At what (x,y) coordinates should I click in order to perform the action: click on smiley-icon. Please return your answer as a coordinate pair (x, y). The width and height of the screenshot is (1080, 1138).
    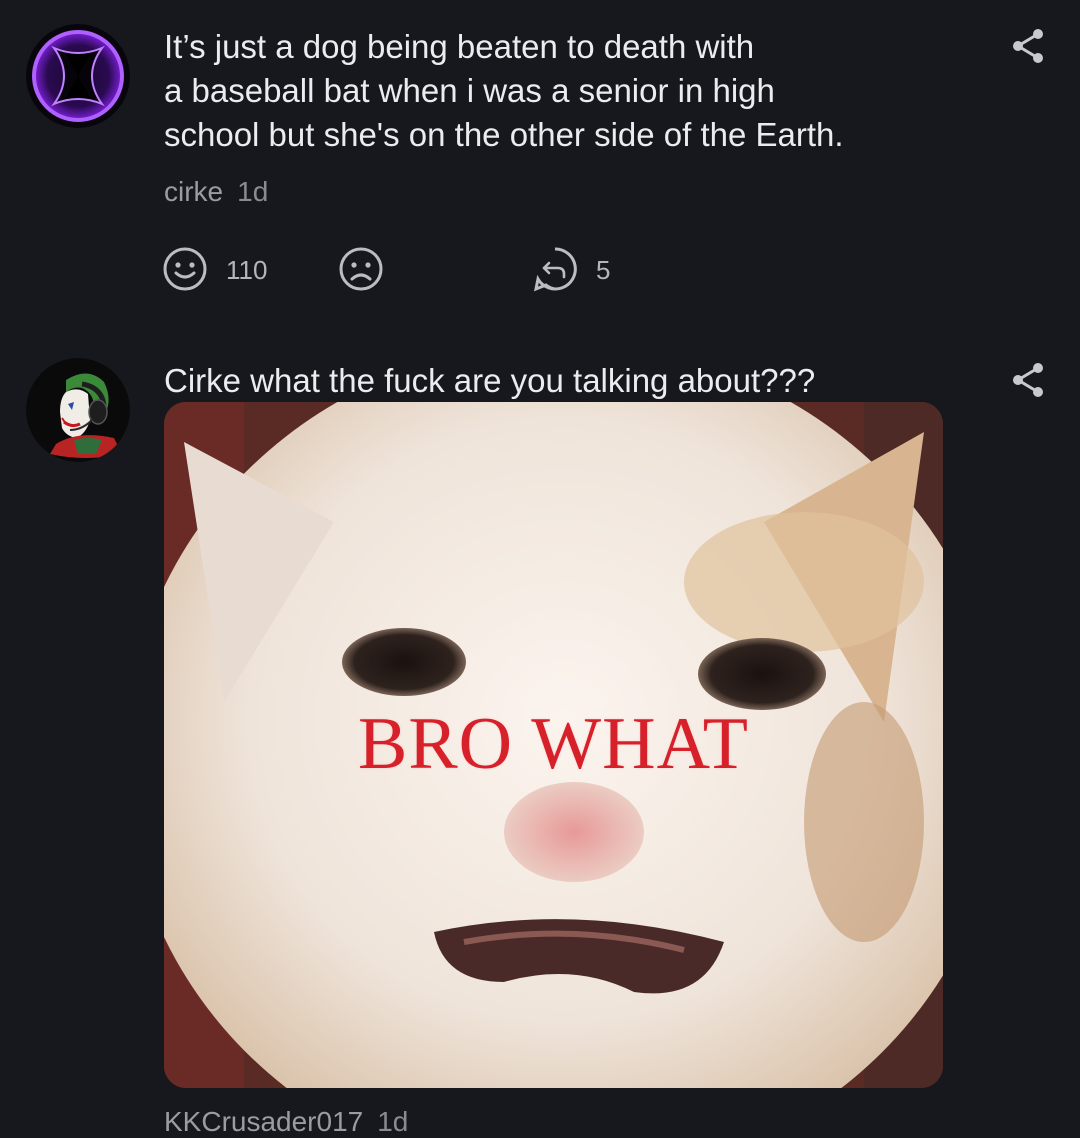
    Looking at the image, I should click on (185, 269).